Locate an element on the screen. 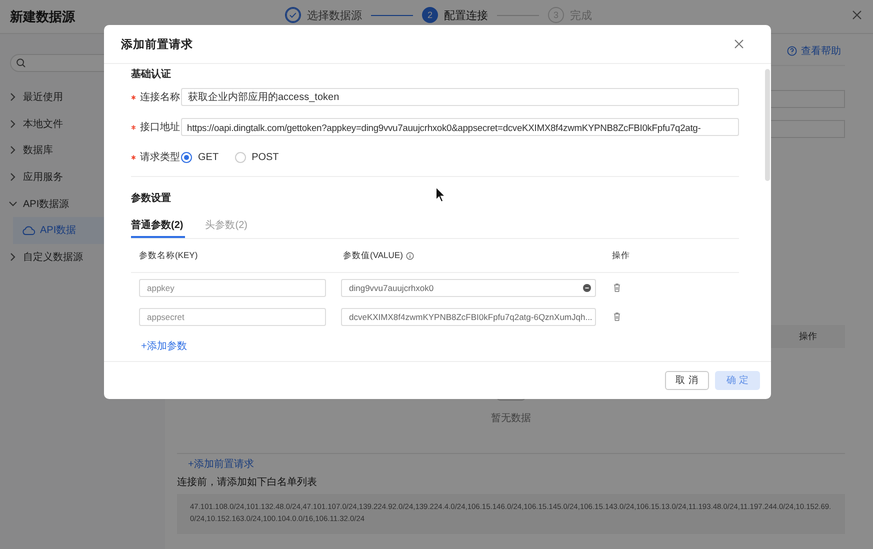 This screenshot has height=549, width=873. input-field: 获取企业内部应用的access_token is located at coordinates (460, 97).